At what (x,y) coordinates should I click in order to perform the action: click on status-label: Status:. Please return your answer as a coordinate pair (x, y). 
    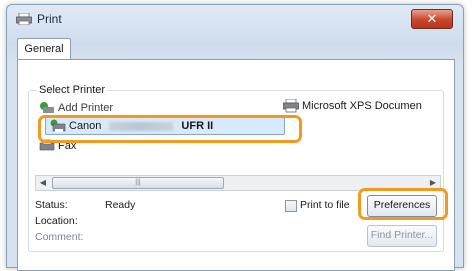
    Looking at the image, I should click on (51, 205).